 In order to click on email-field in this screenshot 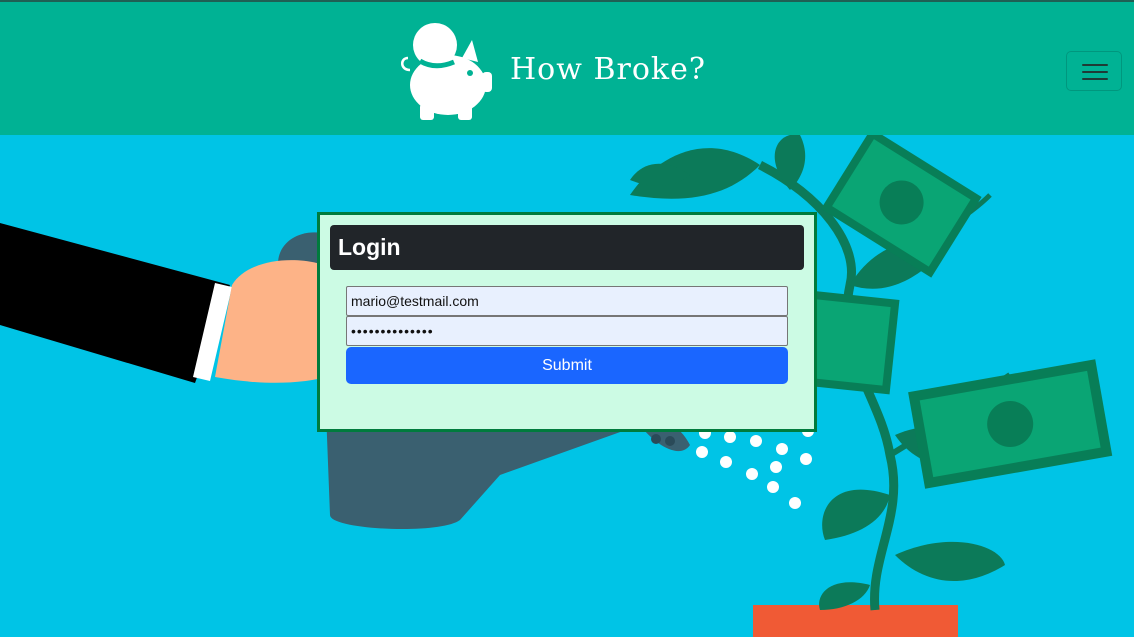, I will do `click(567, 301)`.